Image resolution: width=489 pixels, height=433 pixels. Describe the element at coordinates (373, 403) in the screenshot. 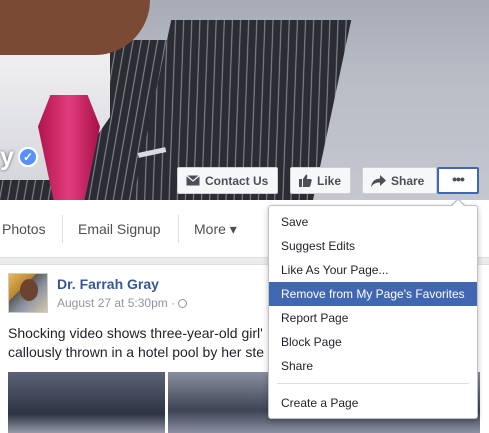

I see `menu-item-create-page: Create a Page` at that location.